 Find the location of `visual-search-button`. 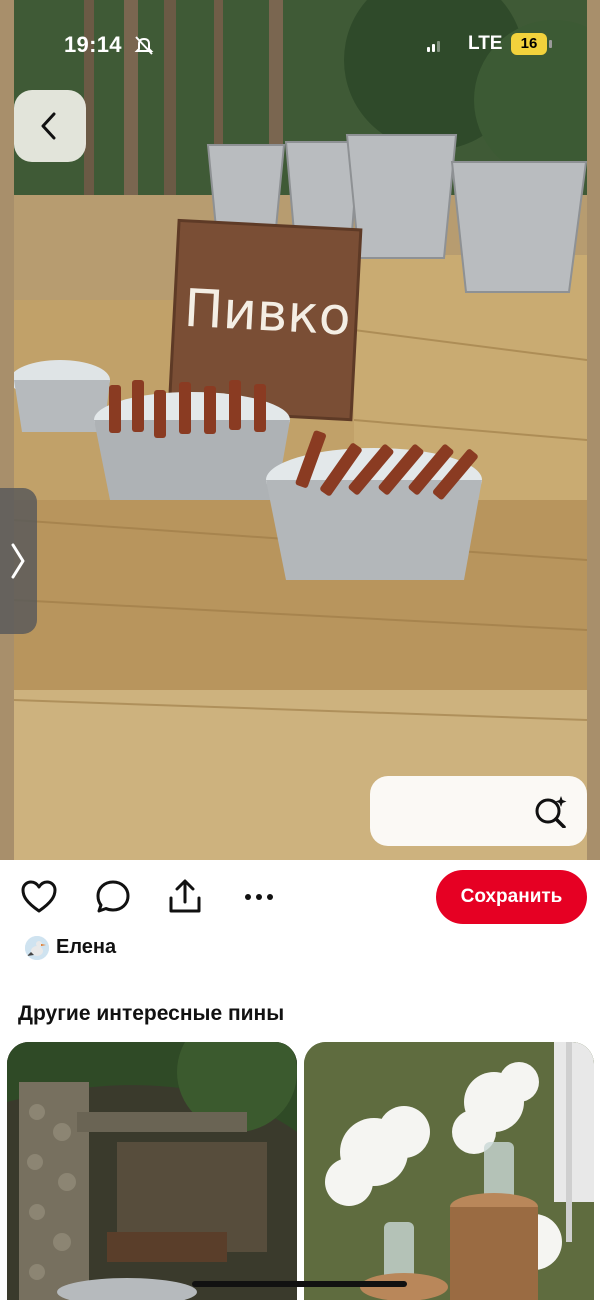

visual-search-button is located at coordinates (478, 811).